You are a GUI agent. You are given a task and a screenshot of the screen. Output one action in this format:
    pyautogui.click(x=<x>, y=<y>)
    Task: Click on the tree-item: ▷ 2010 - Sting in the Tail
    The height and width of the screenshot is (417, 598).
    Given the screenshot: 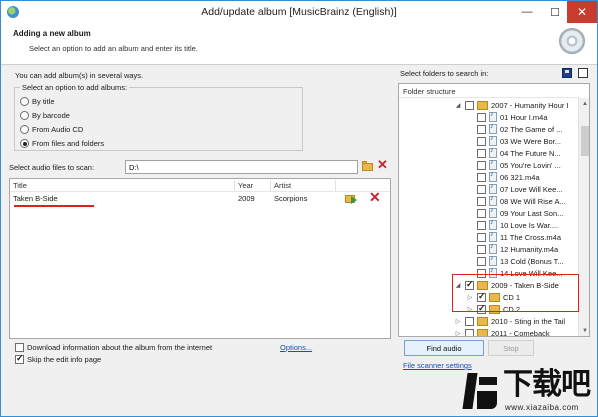 What is the action you would take?
    pyautogui.click(x=510, y=321)
    